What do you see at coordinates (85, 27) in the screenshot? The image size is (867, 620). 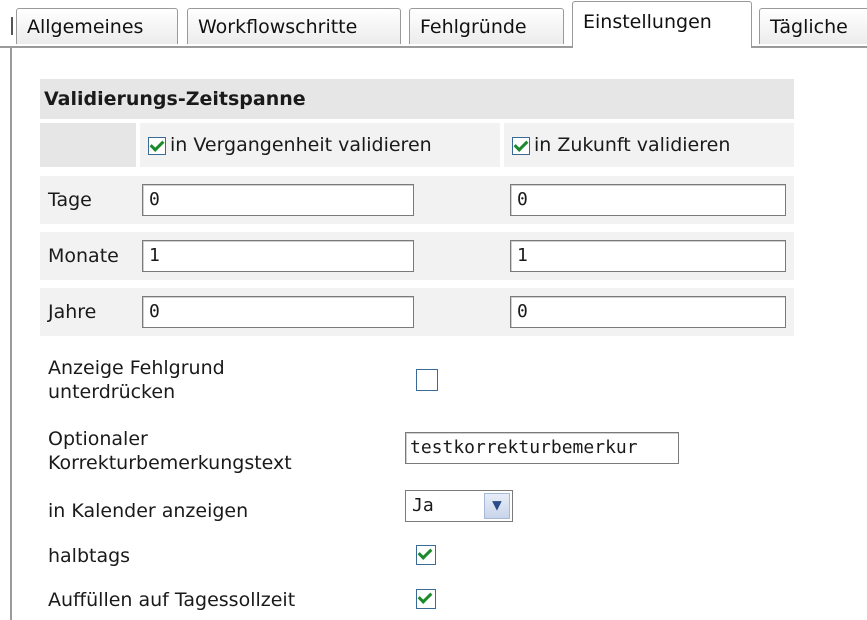 I see `tab-label: Allgemeines` at bounding box center [85, 27].